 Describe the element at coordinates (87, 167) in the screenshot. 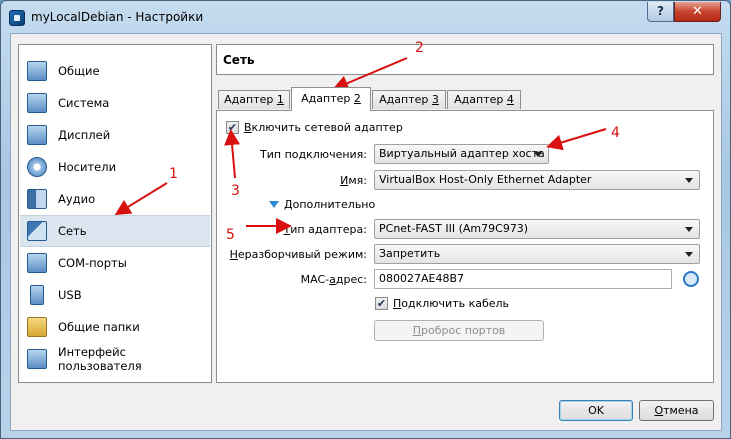

I see `sidebar-item-label: Носители` at that location.